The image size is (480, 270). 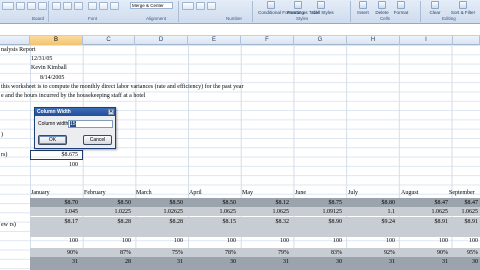 What do you see at coordinates (78, 6) in the screenshot?
I see `underline-icon` at bounding box center [78, 6].